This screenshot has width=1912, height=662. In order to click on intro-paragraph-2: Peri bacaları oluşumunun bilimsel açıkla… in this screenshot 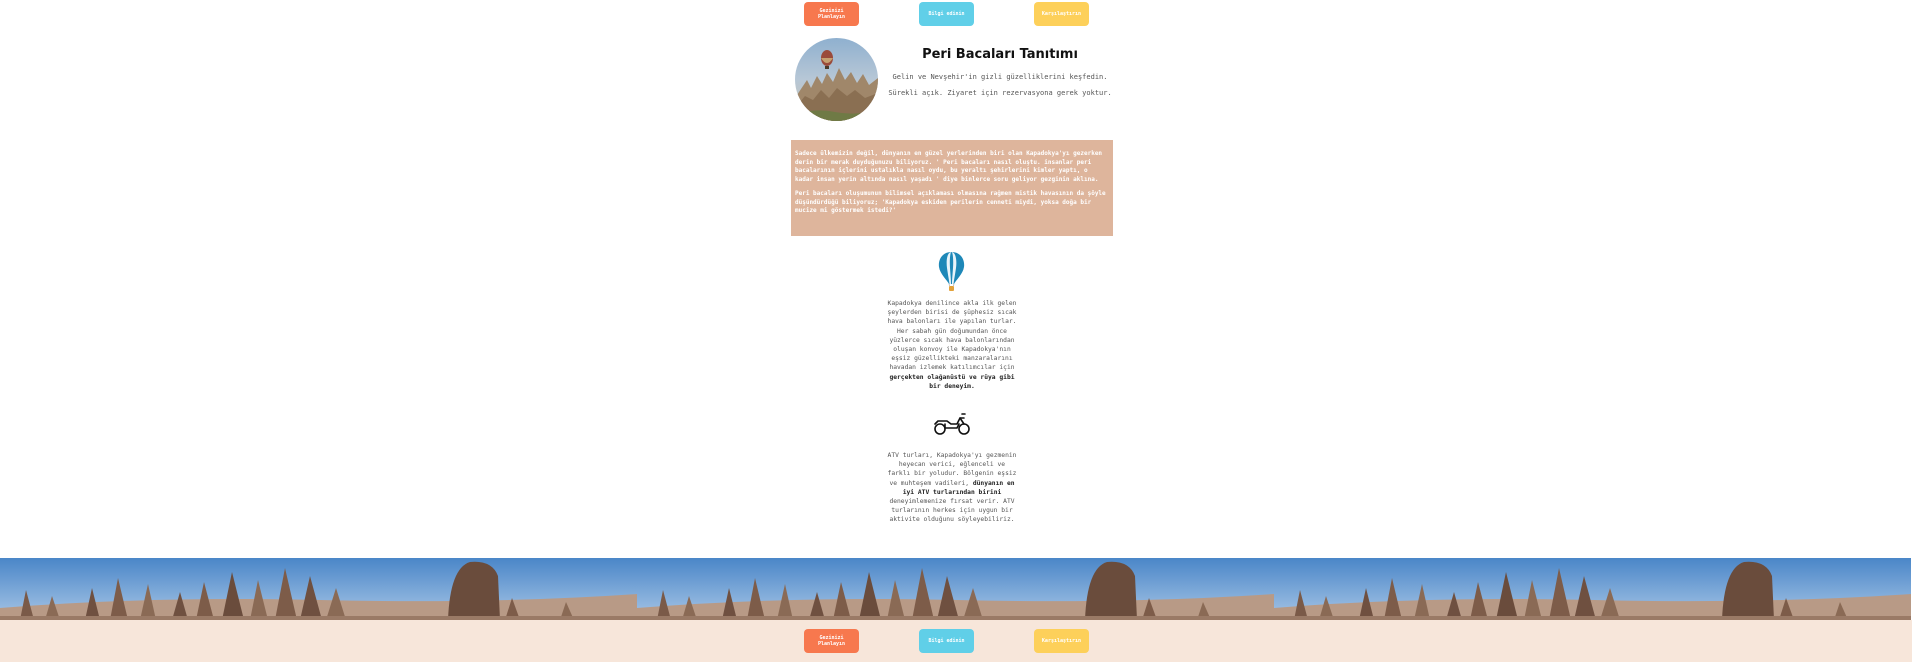, I will do `click(950, 202)`.